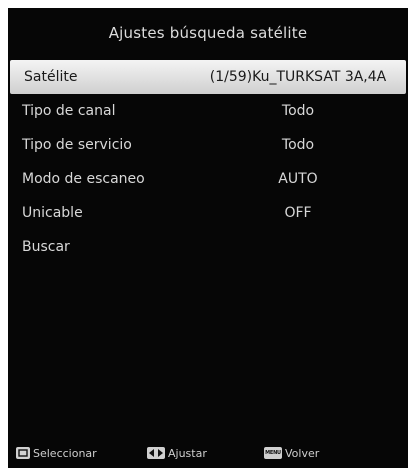 The image size is (419, 476). Describe the element at coordinates (208, 111) in the screenshot. I see `menu-item-channel-type: Tipo de canal Todo` at that location.